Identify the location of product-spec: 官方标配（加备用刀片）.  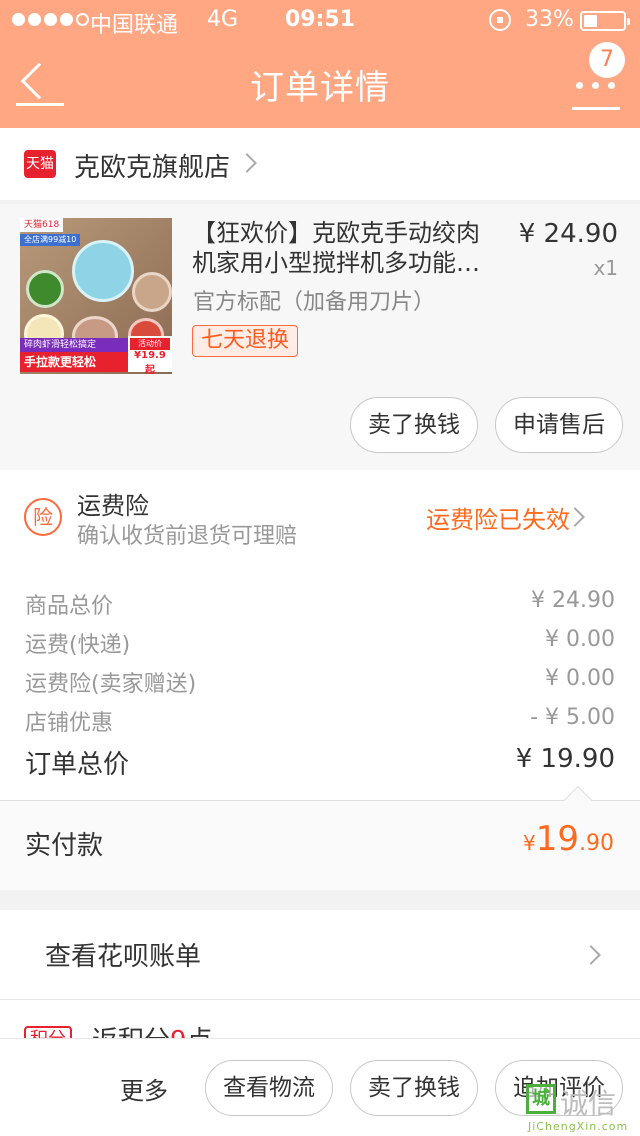
(314, 302).